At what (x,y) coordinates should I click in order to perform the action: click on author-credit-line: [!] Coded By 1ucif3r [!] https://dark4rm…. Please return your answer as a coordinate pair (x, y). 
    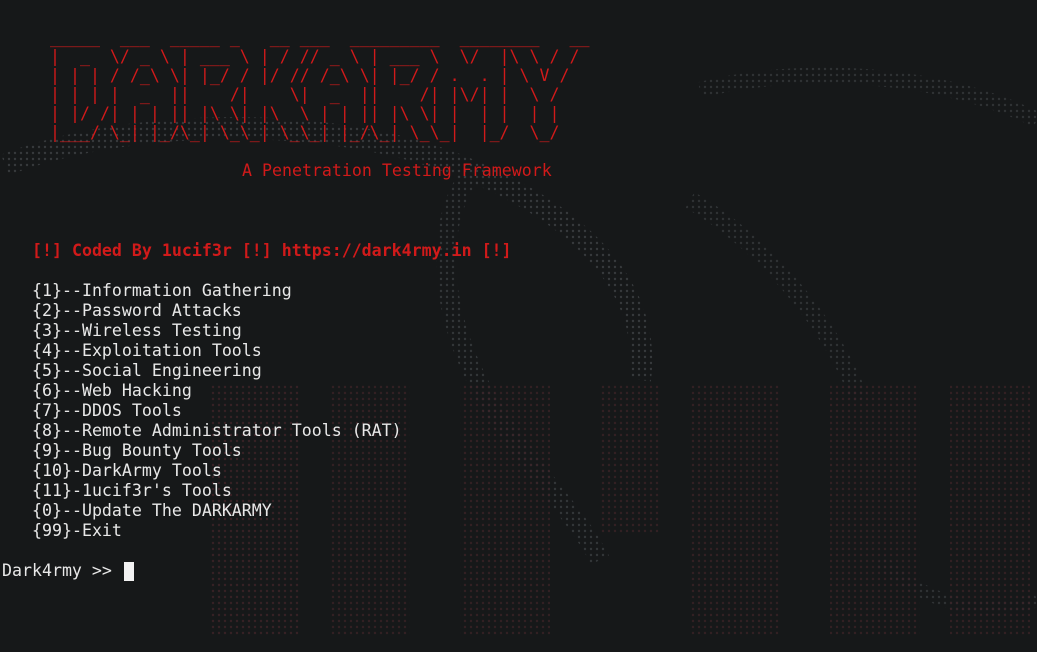
    Looking at the image, I should click on (272, 250).